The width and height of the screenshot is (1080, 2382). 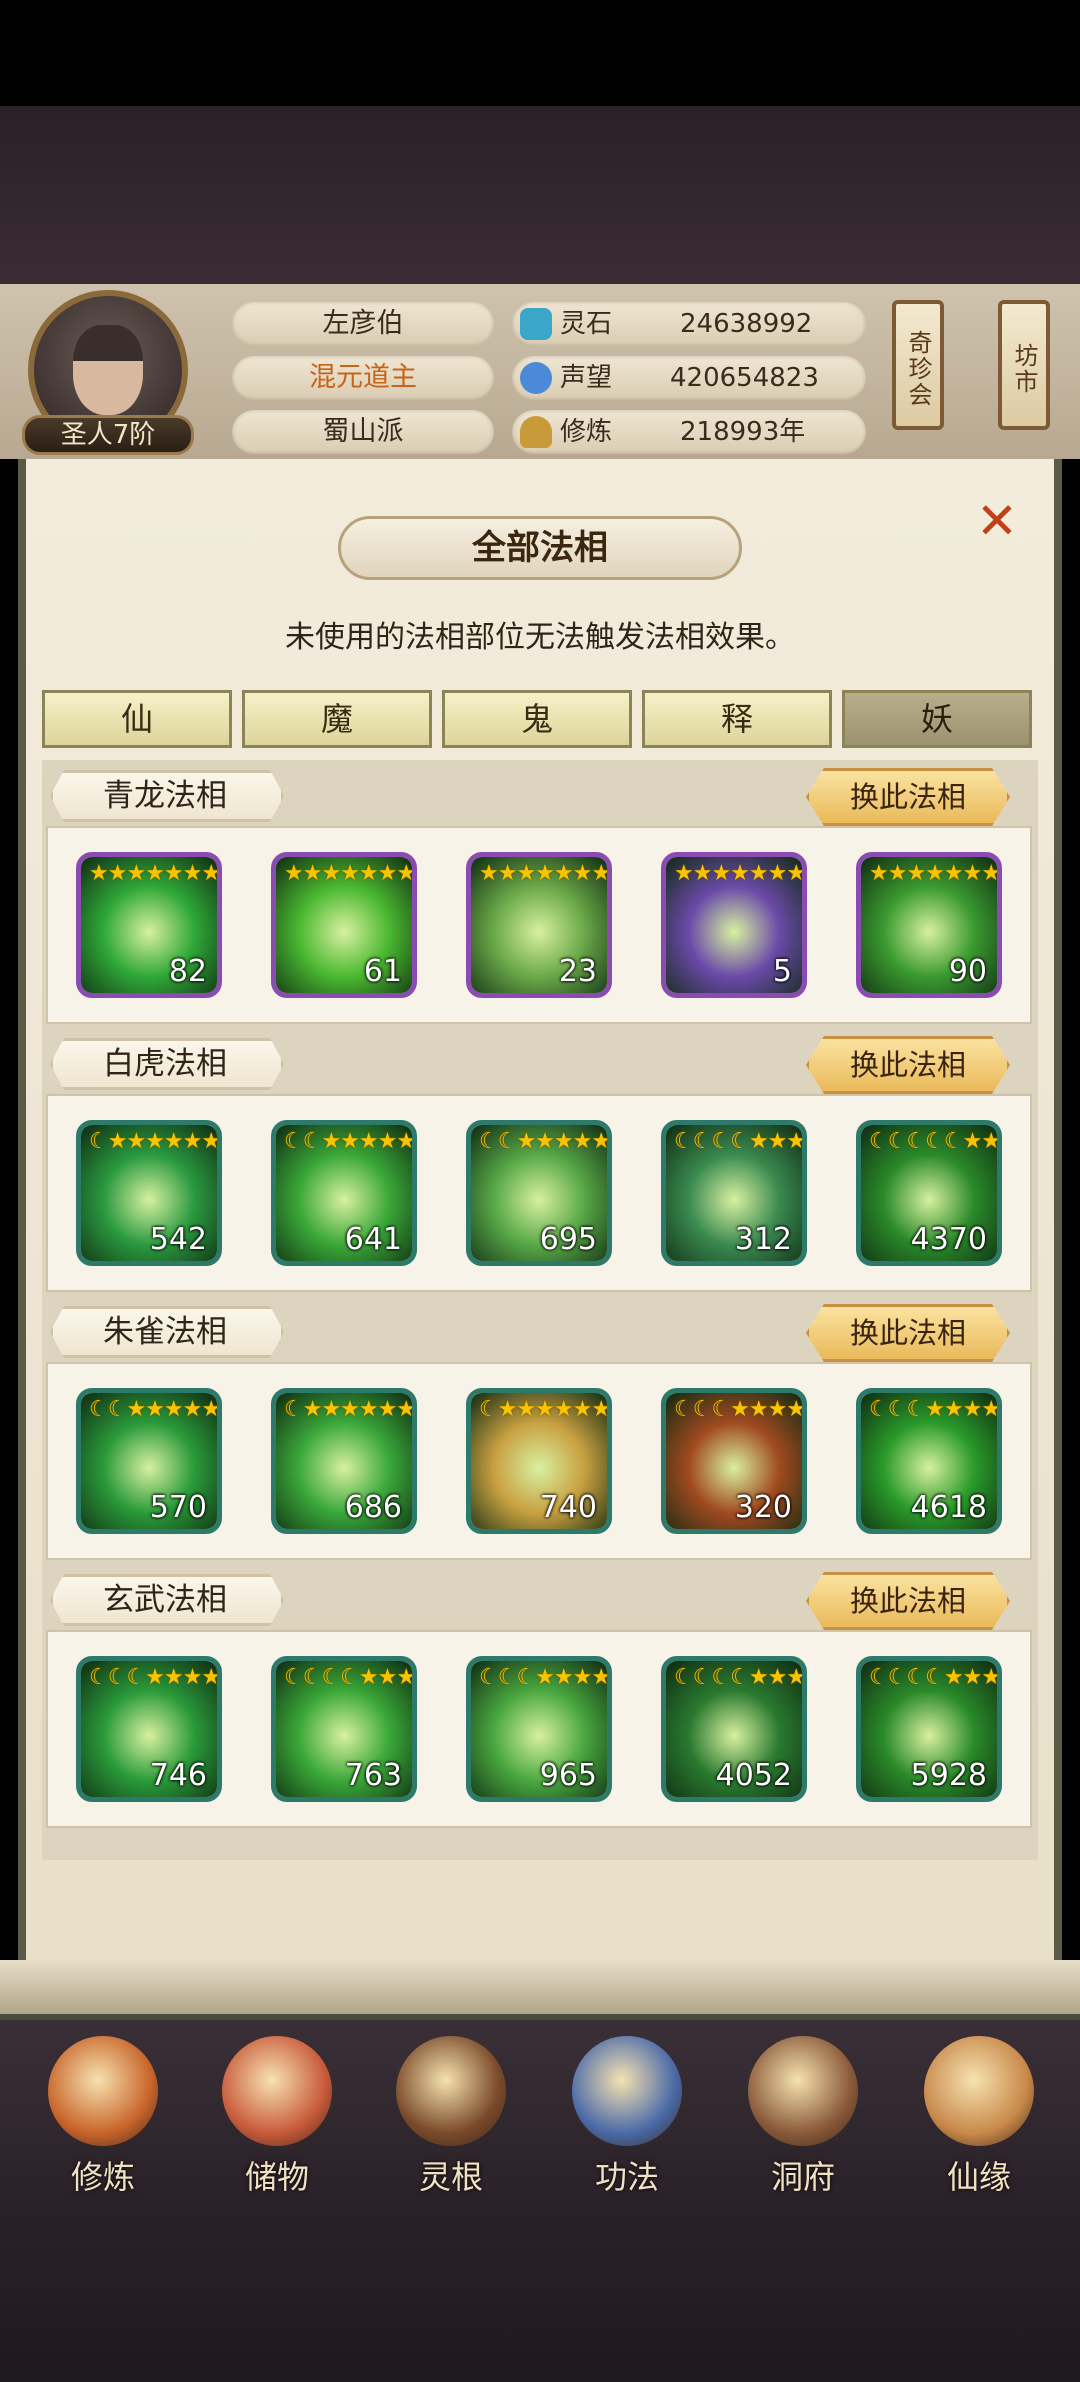 I want to click on panel-notice: 未使用的法相部位无法触发法相效果。, so click(x=540, y=637).